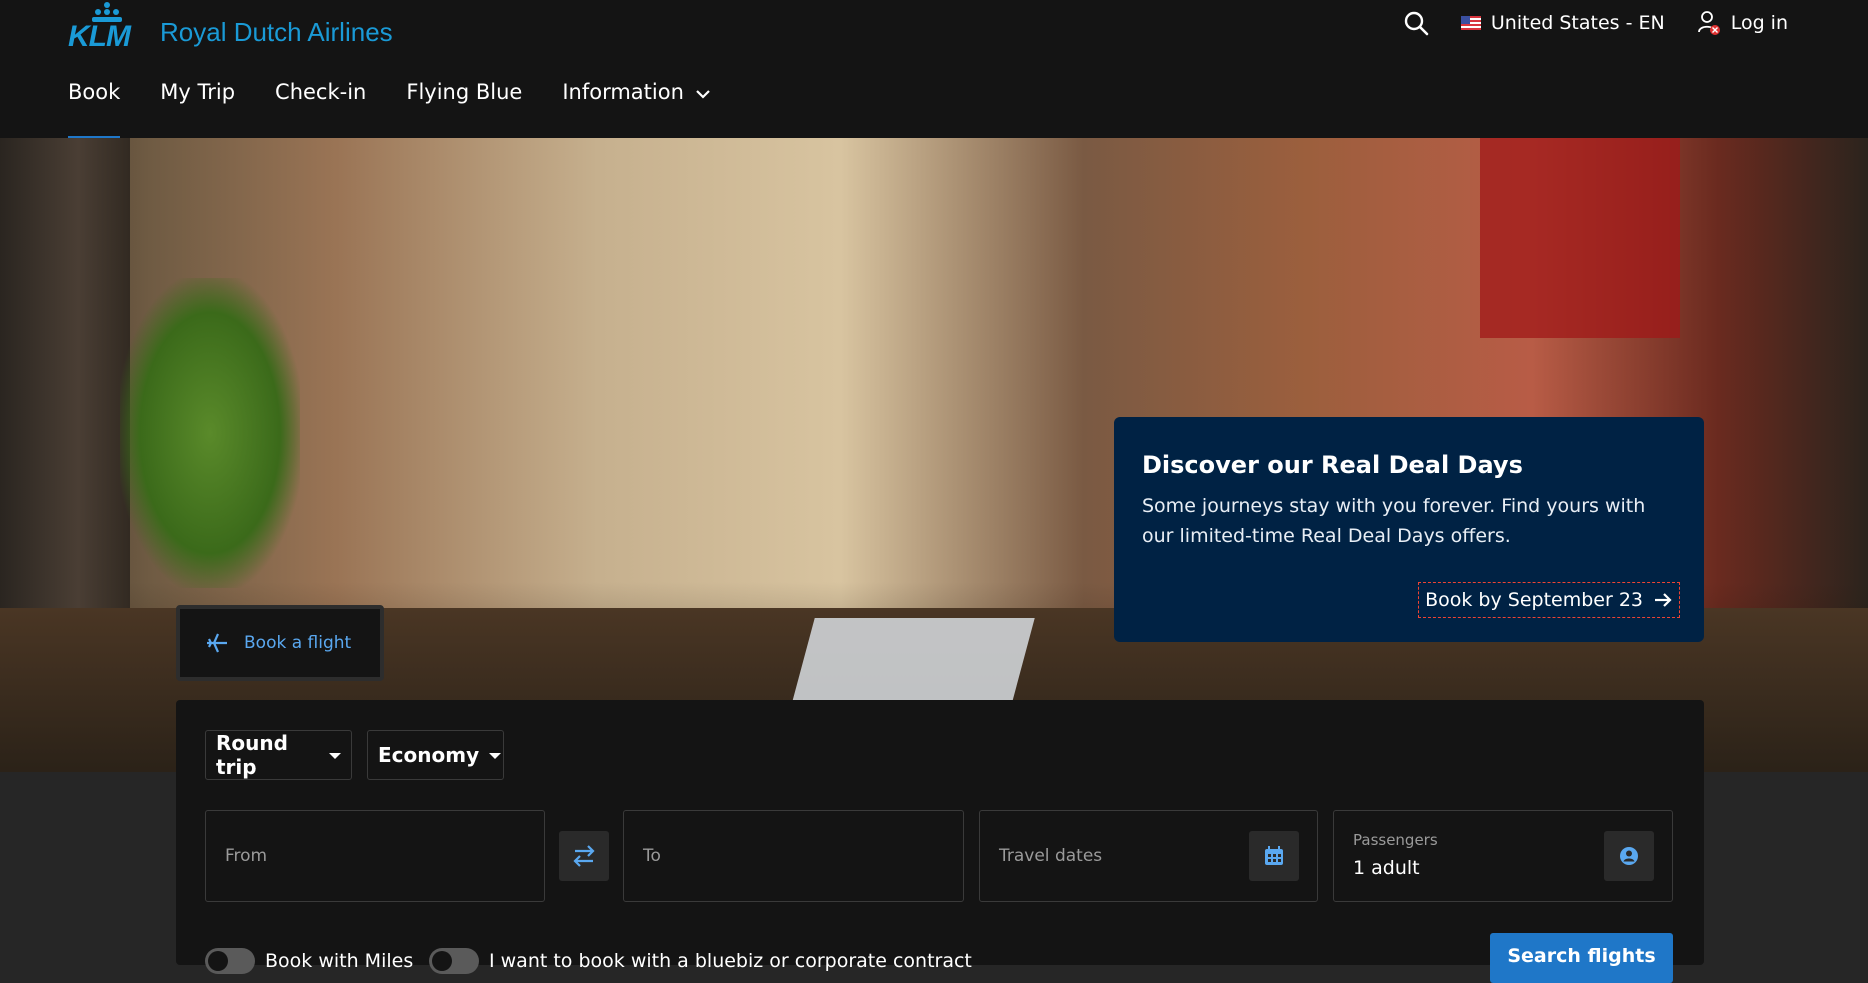 This screenshot has height=983, width=1868. I want to click on nav-item-my-trip: My Trip, so click(197, 110).